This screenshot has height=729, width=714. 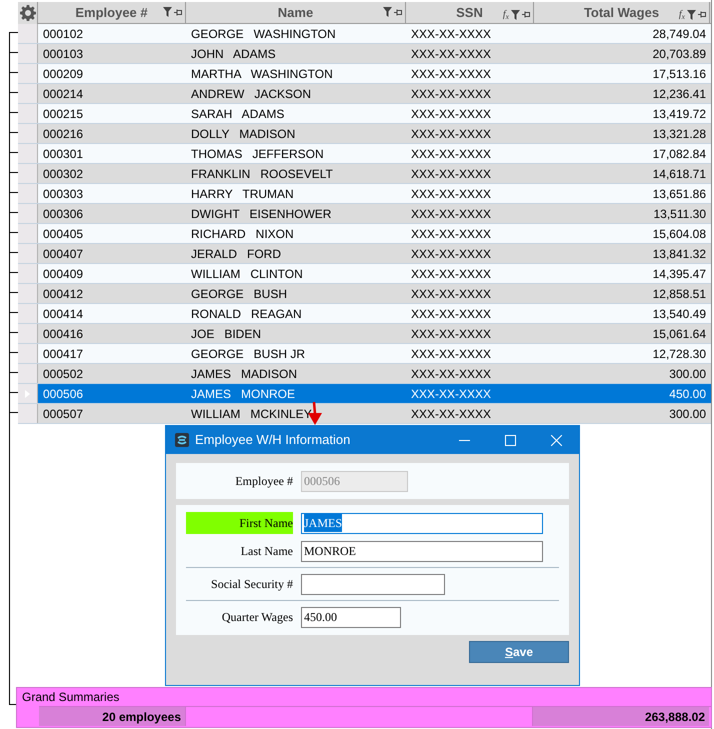 I want to click on input-field: 450.00, so click(x=351, y=617).